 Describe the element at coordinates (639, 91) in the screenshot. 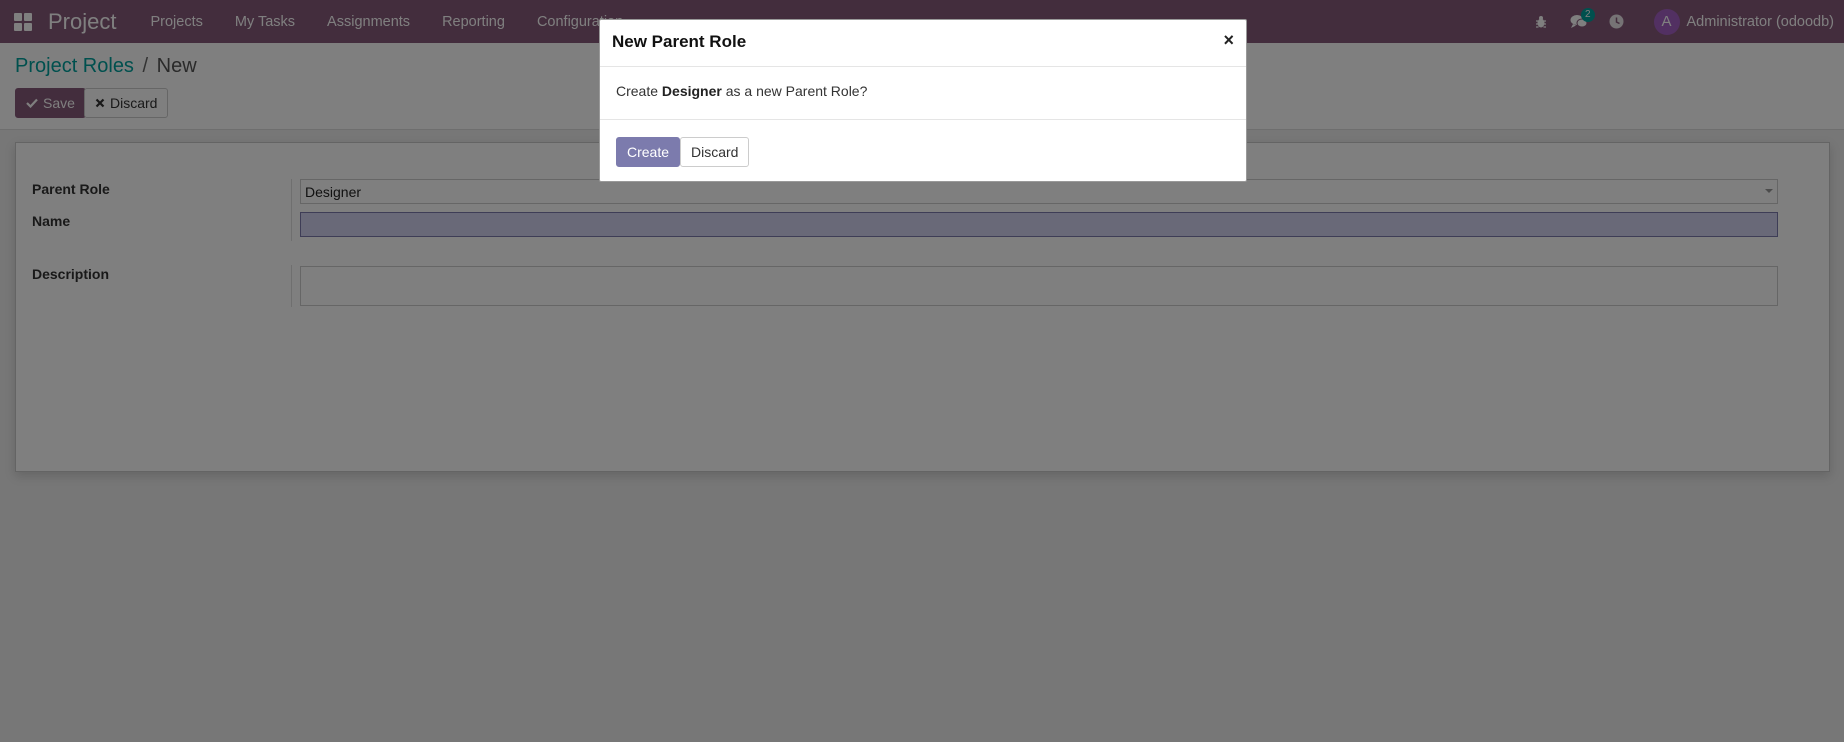

I see `modal-body-prefix: Create` at that location.